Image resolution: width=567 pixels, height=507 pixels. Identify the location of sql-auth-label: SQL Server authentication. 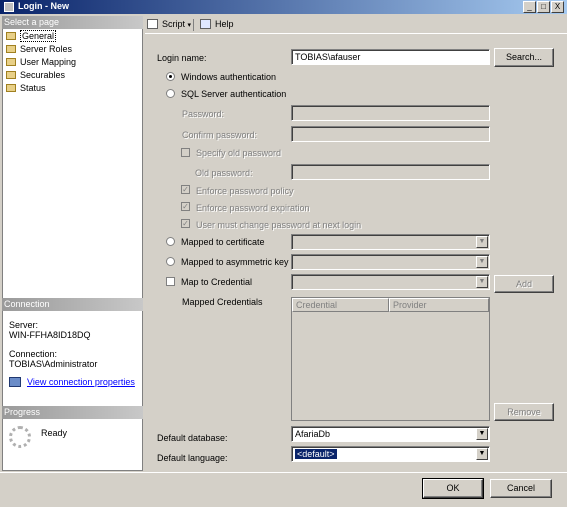
(234, 94).